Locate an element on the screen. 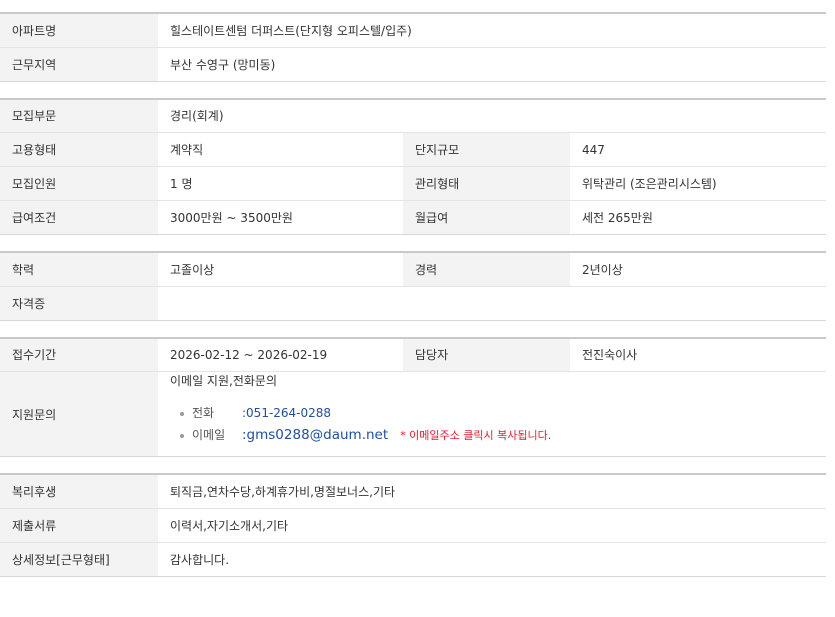 The width and height of the screenshot is (835, 617). apartment-value: 힐스테이트센텀 더퍼스트(단지형 오피스텔/입주) is located at coordinates (492, 30).